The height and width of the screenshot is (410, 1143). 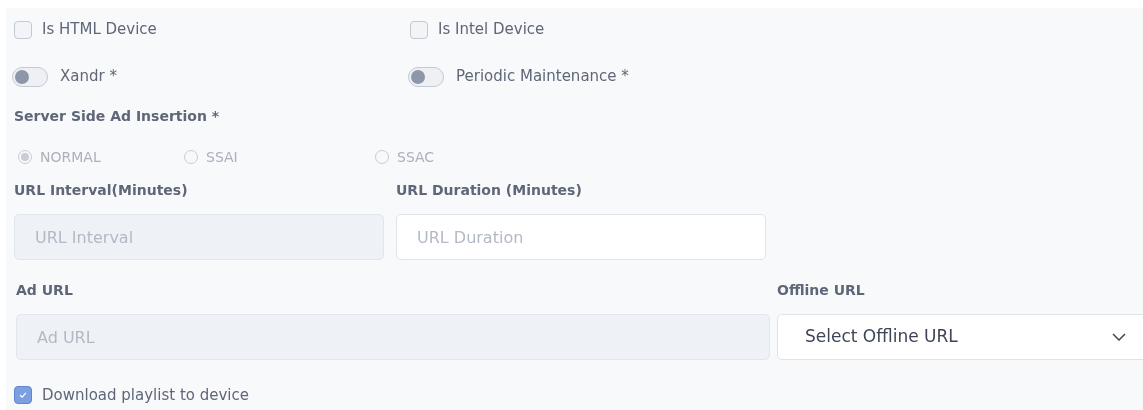 I want to click on toggle-label: Xandr *, so click(x=88, y=77).